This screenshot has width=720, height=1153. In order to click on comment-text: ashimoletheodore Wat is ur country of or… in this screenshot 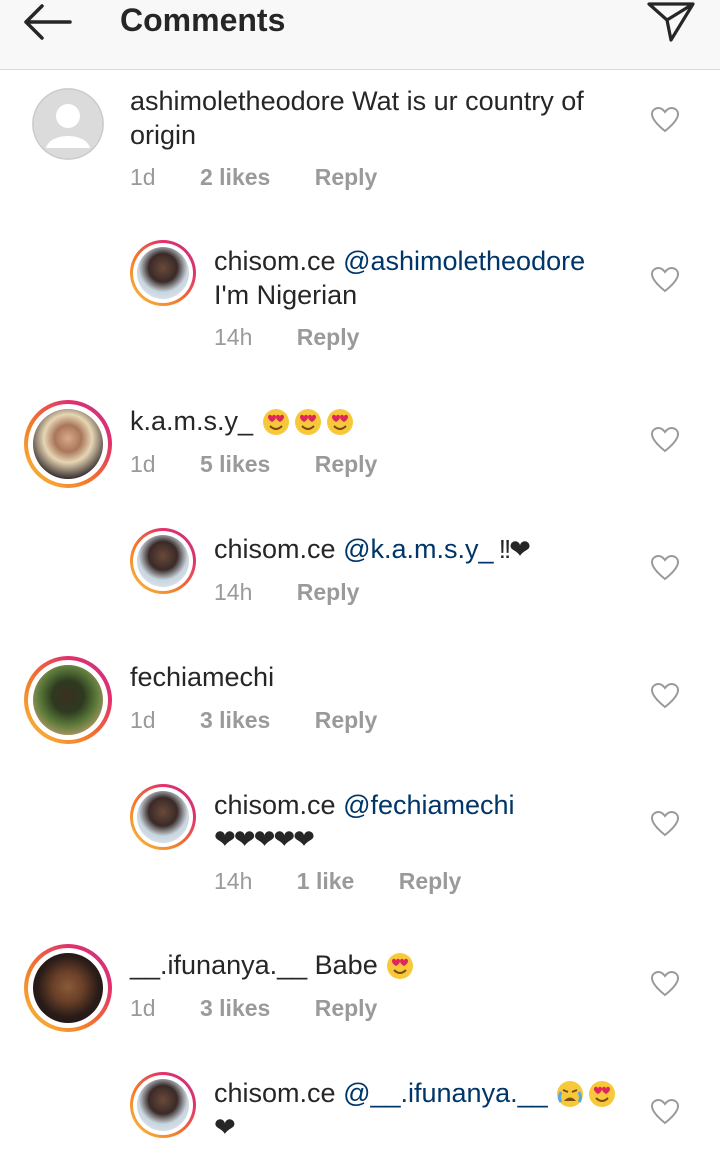, I will do `click(380, 118)`.